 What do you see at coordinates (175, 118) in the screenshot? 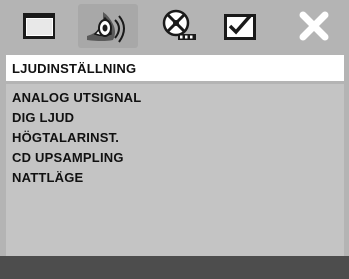
I see `menu-item-digital-audio: DIG LJUD` at bounding box center [175, 118].